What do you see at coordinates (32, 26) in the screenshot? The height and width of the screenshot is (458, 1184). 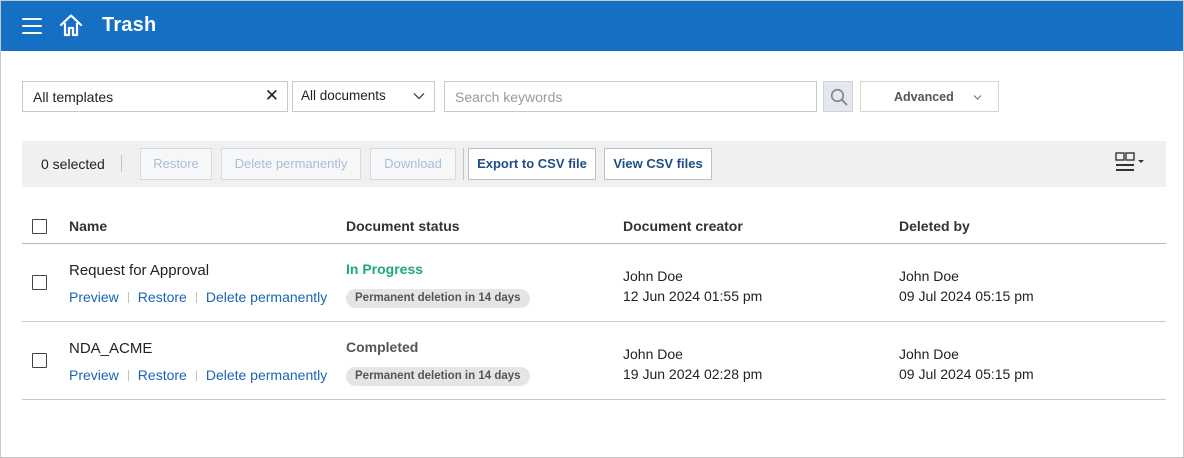 I see `hamburger-menu-icon` at bounding box center [32, 26].